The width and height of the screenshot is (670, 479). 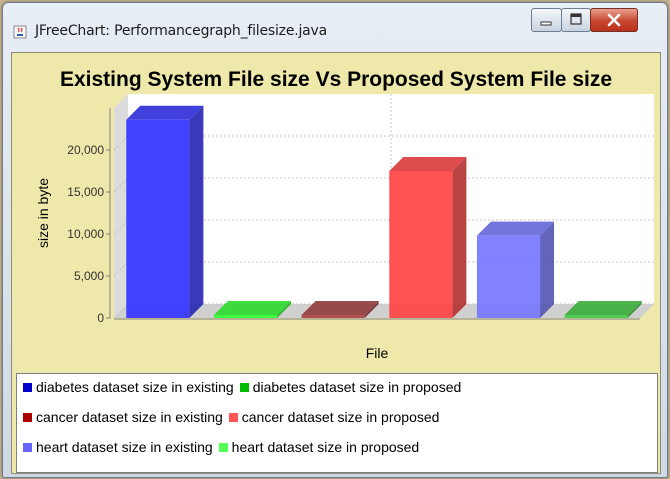 I want to click on legend-item: cancer dataset size in existing, so click(x=123, y=417).